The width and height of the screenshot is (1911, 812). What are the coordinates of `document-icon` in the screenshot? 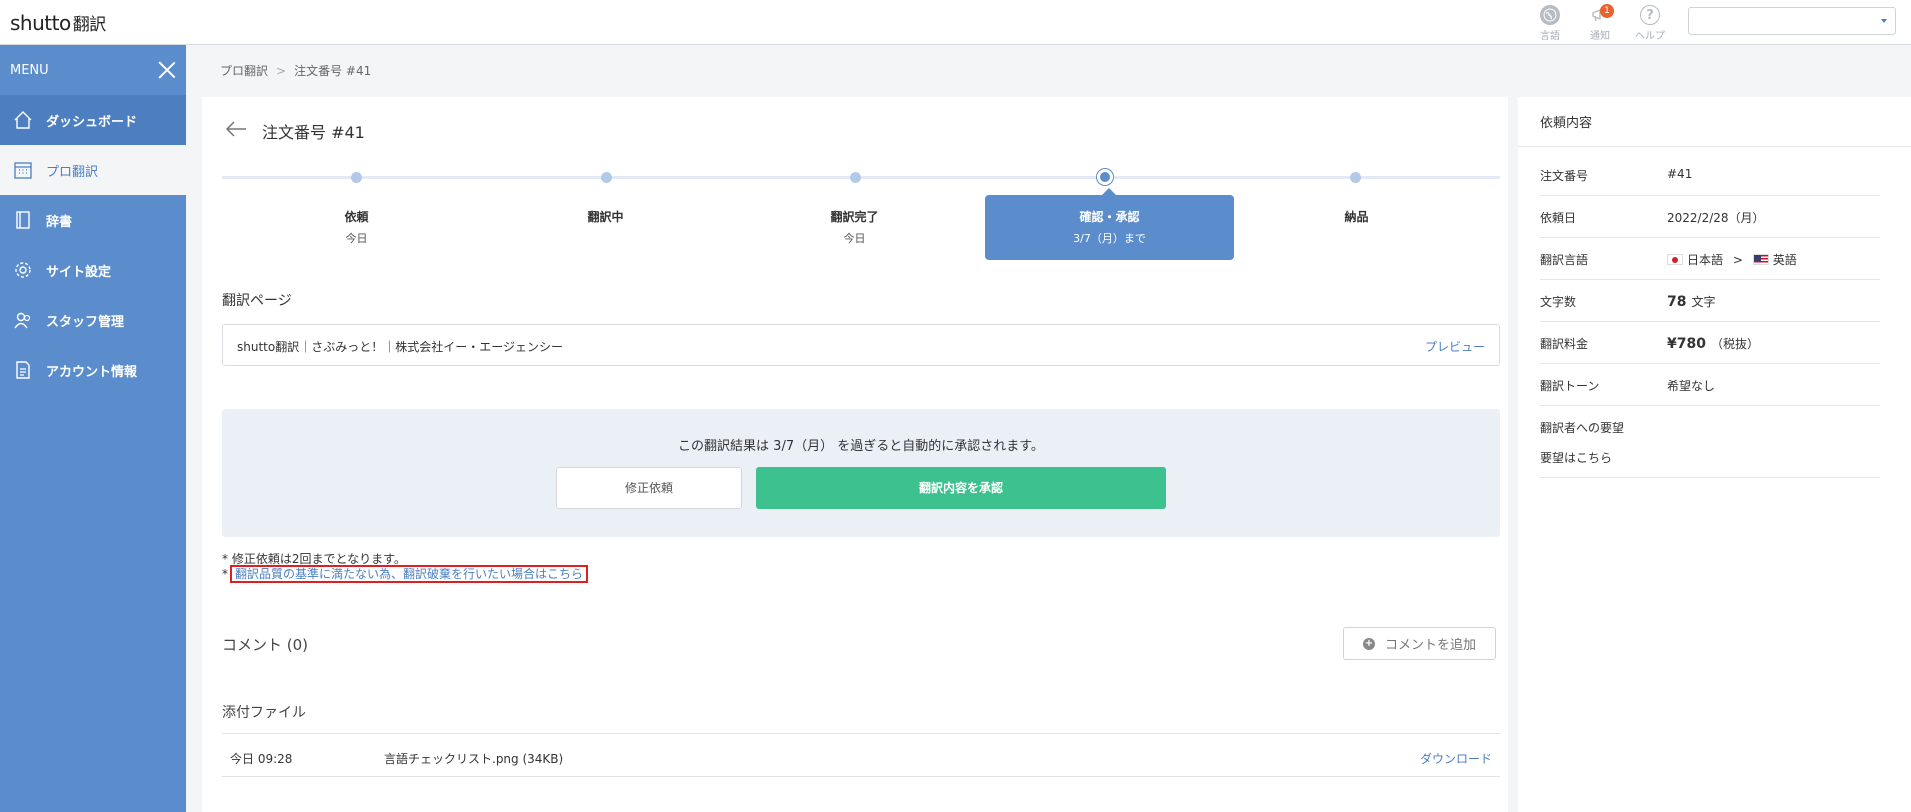 It's located at (23, 370).